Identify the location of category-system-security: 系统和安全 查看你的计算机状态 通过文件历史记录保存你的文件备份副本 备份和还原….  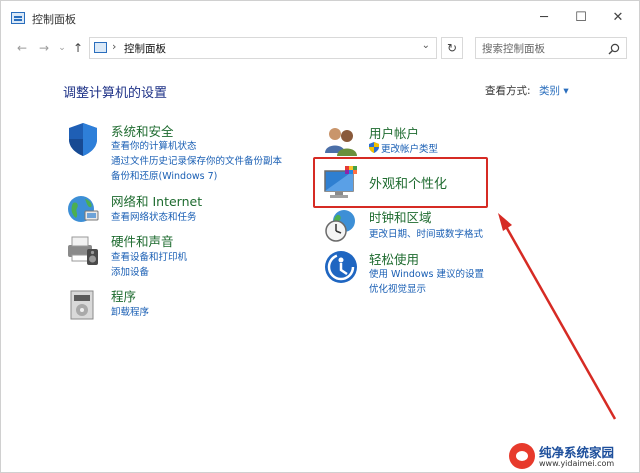
(185, 152).